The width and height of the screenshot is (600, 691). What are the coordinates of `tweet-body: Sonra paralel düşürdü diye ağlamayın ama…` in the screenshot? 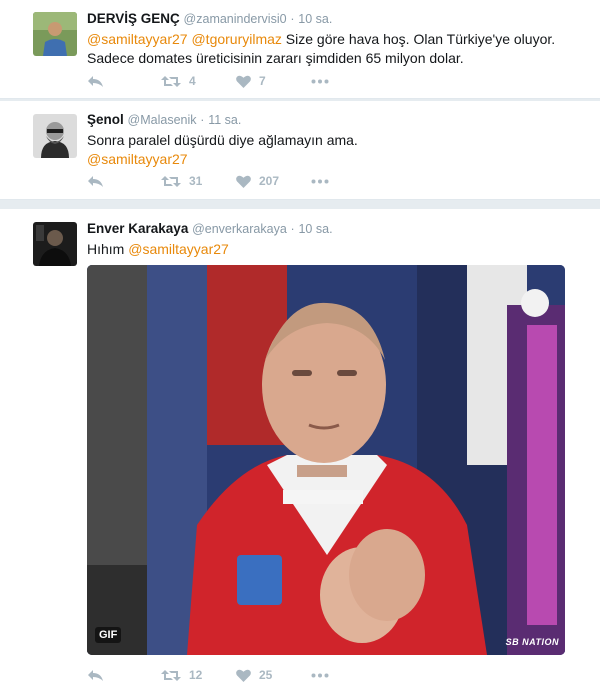 It's located at (222, 140).